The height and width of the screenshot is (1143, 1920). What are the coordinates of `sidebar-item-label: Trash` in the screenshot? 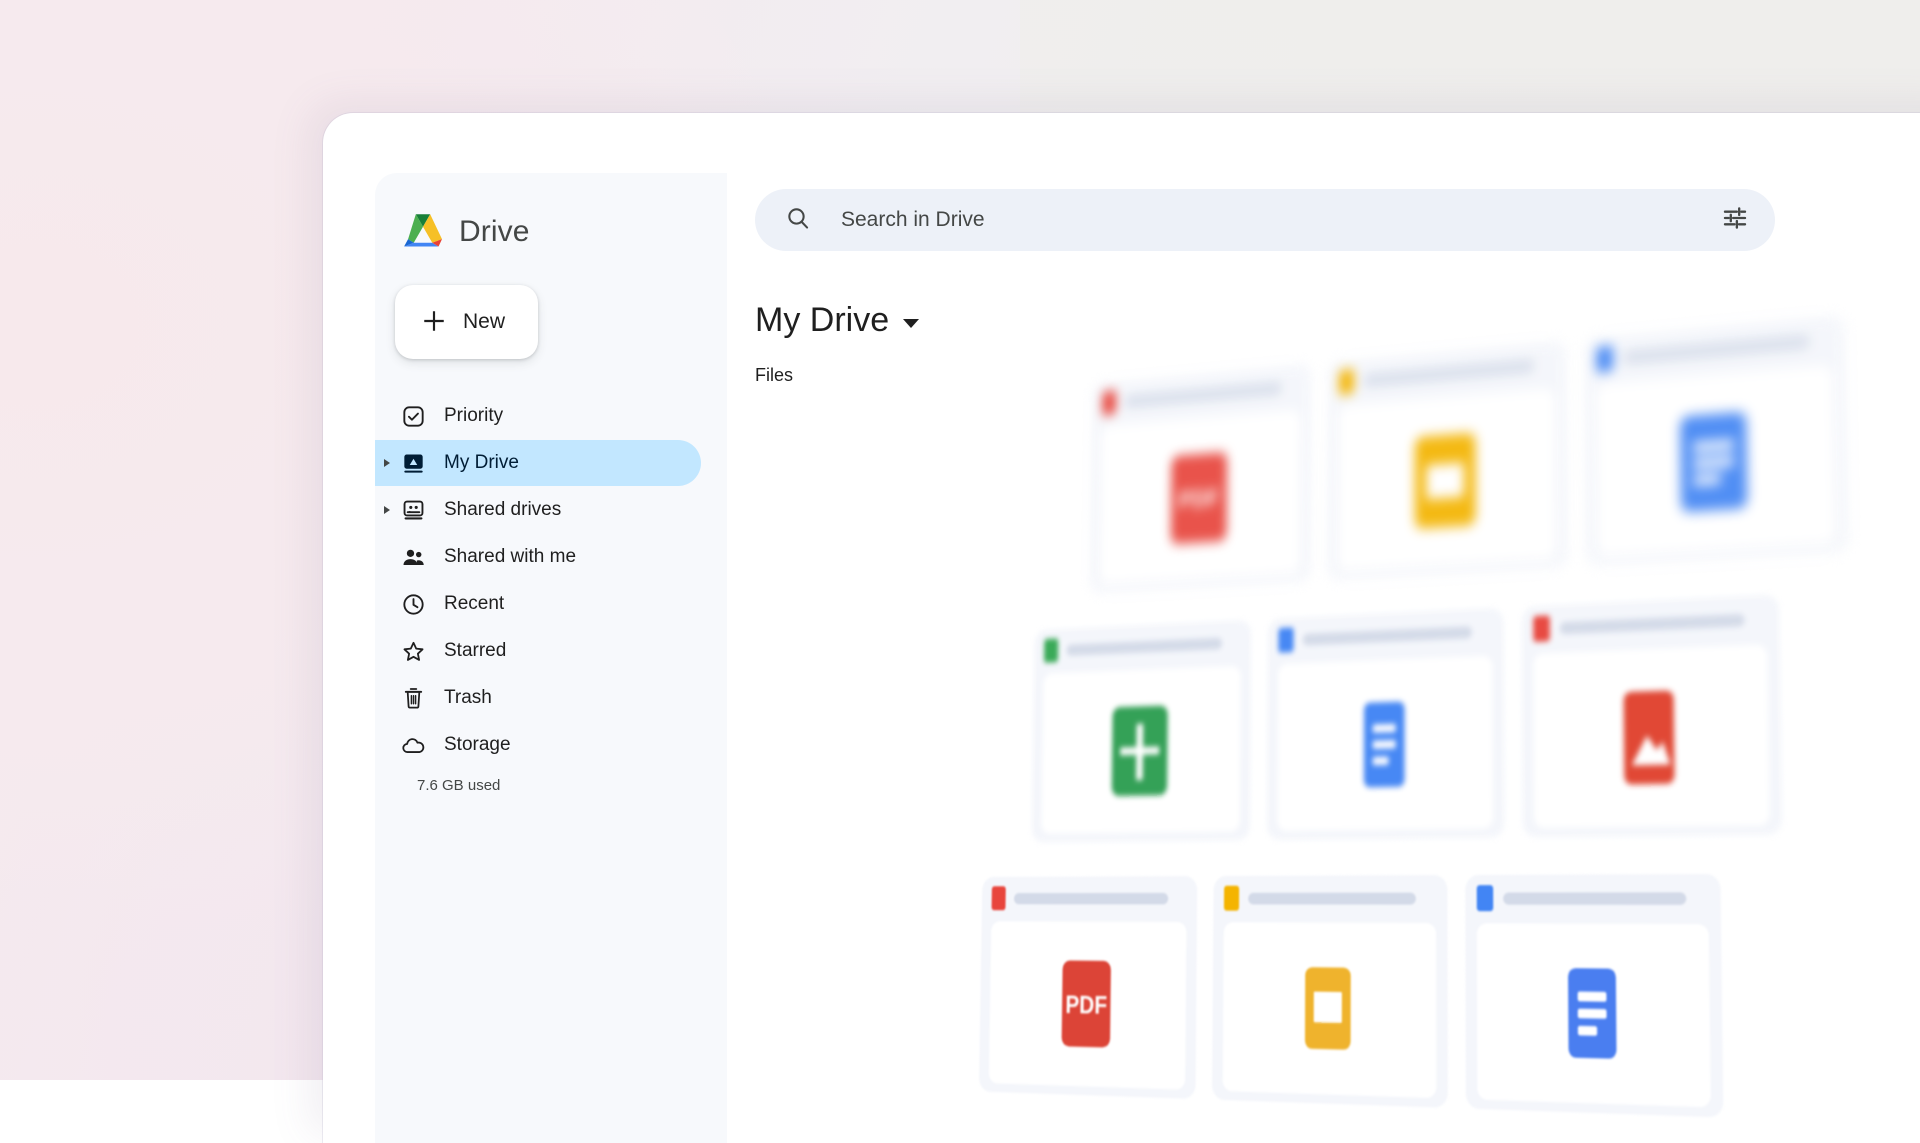 It's located at (468, 698).